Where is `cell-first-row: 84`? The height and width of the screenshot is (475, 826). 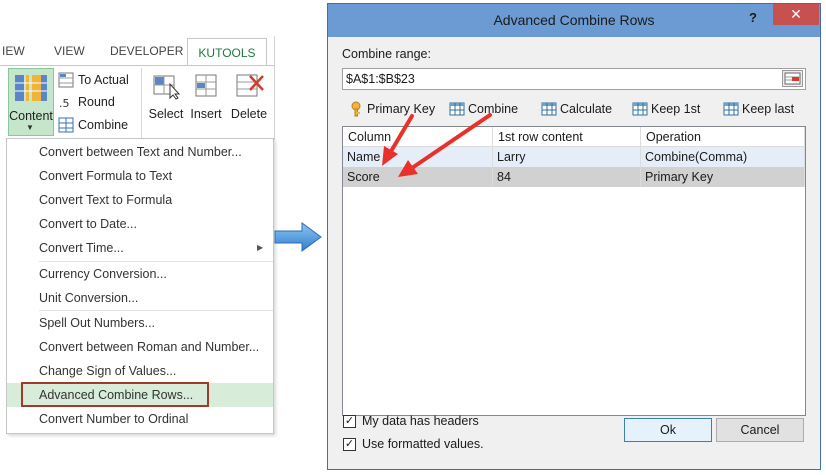 cell-first-row: 84 is located at coordinates (567, 177).